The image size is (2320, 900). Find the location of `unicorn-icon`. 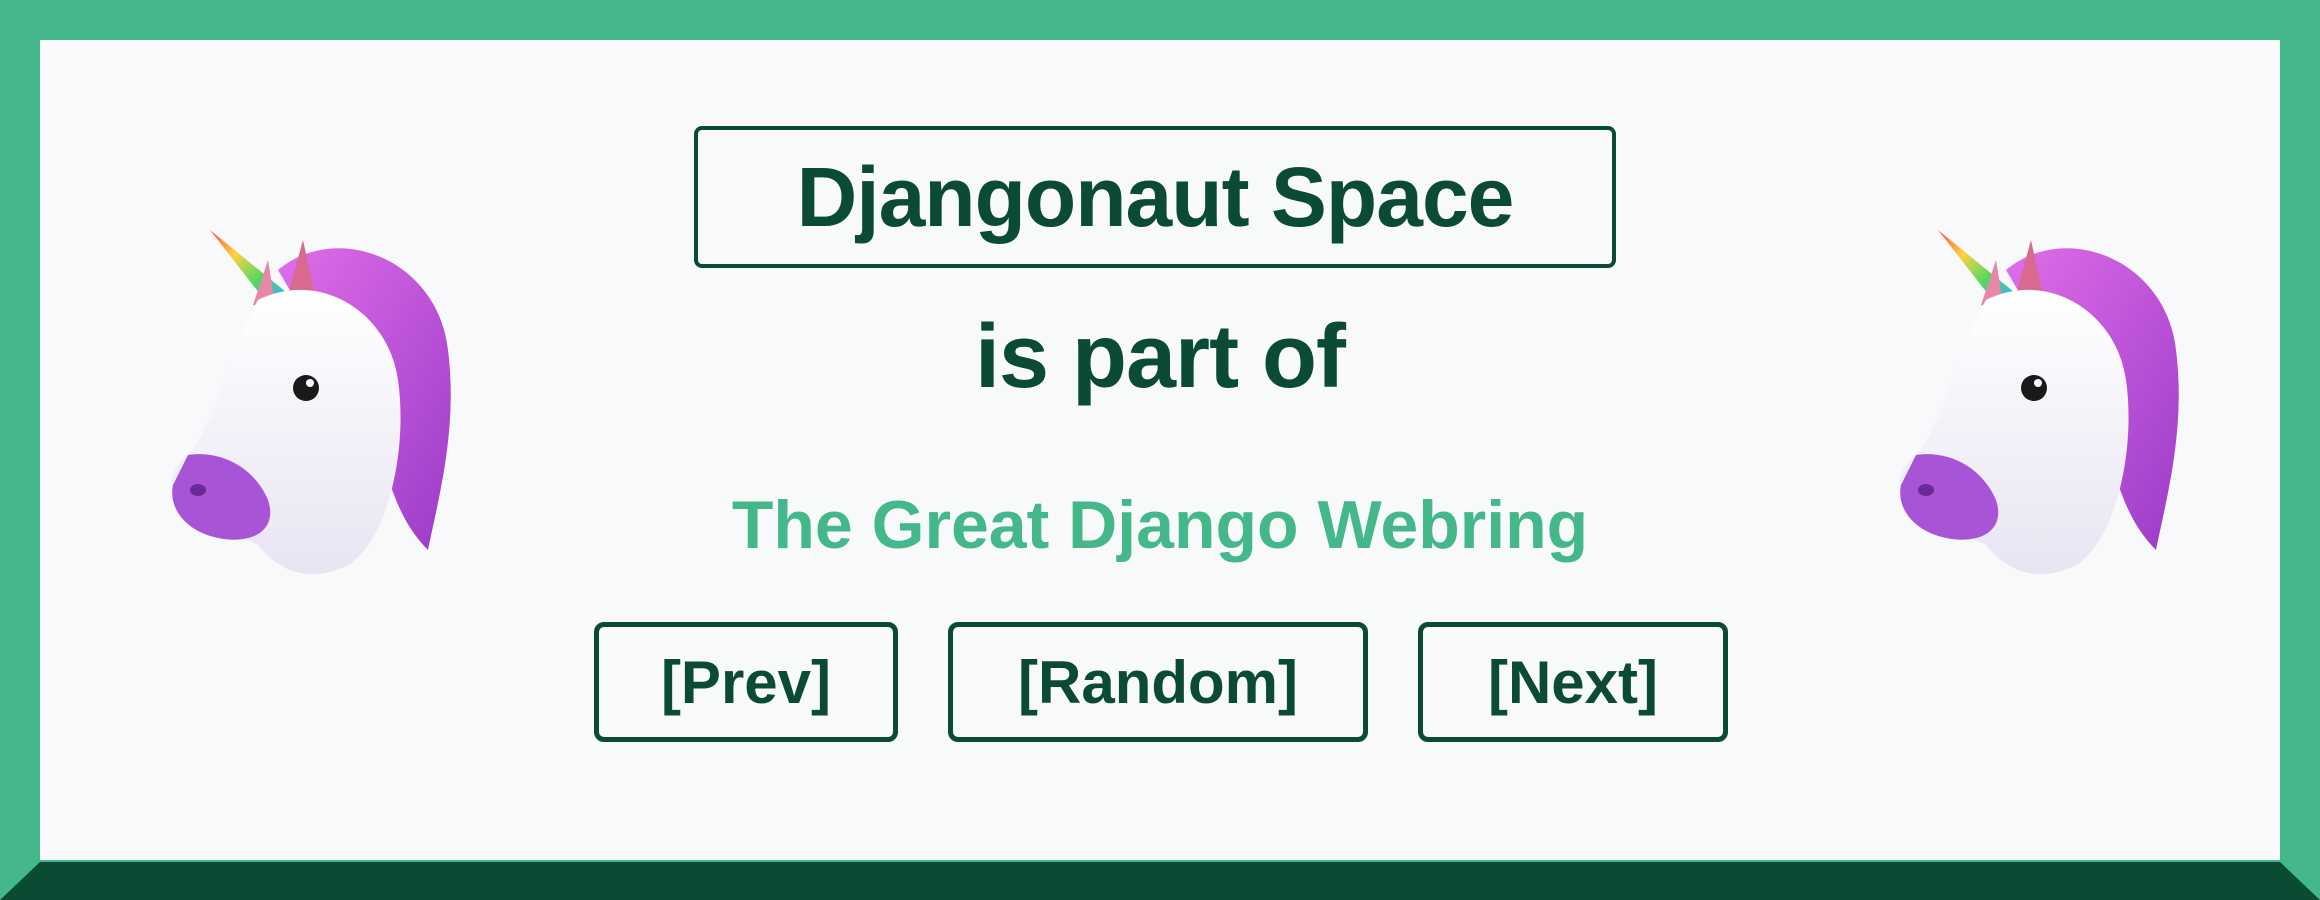

unicorn-icon is located at coordinates (2039, 402).